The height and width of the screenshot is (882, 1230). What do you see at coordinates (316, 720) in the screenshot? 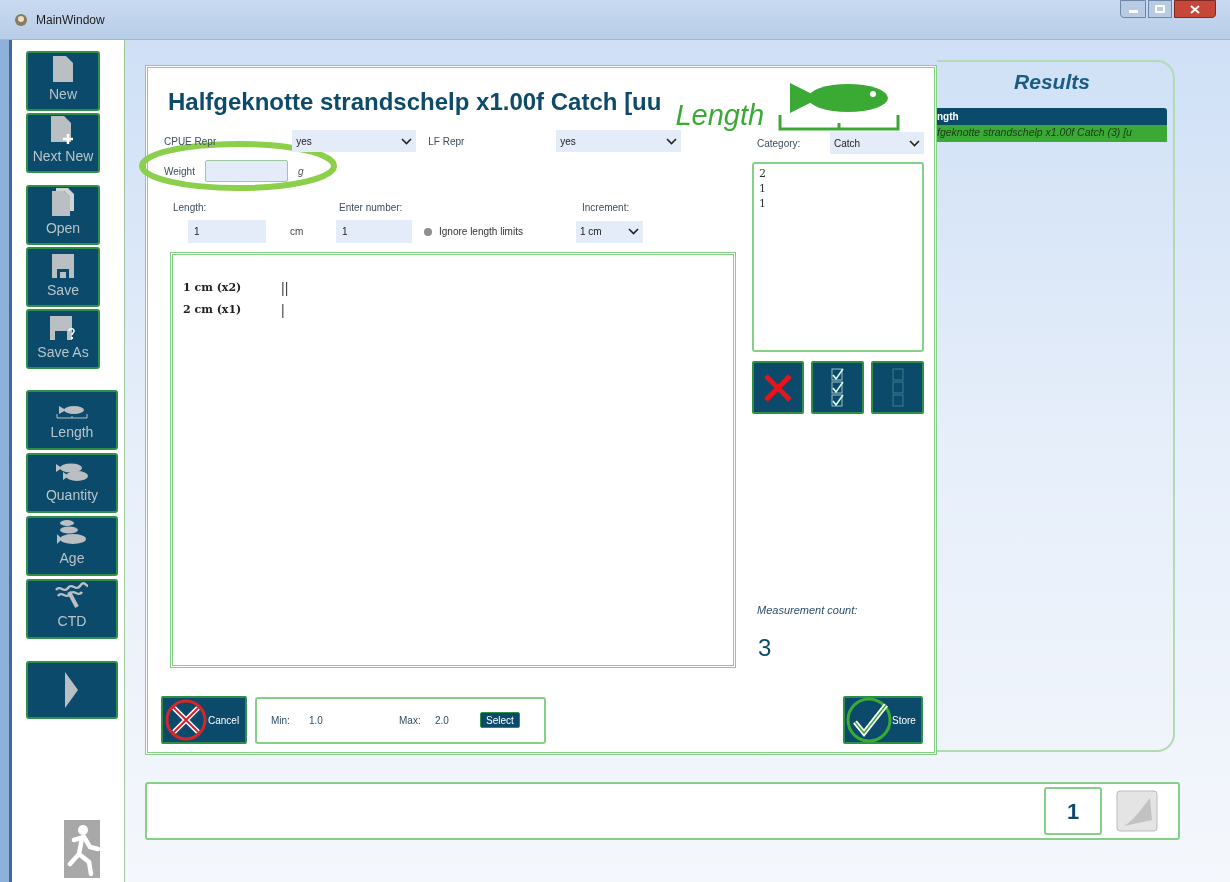
I see `min-value: 1.0` at bounding box center [316, 720].